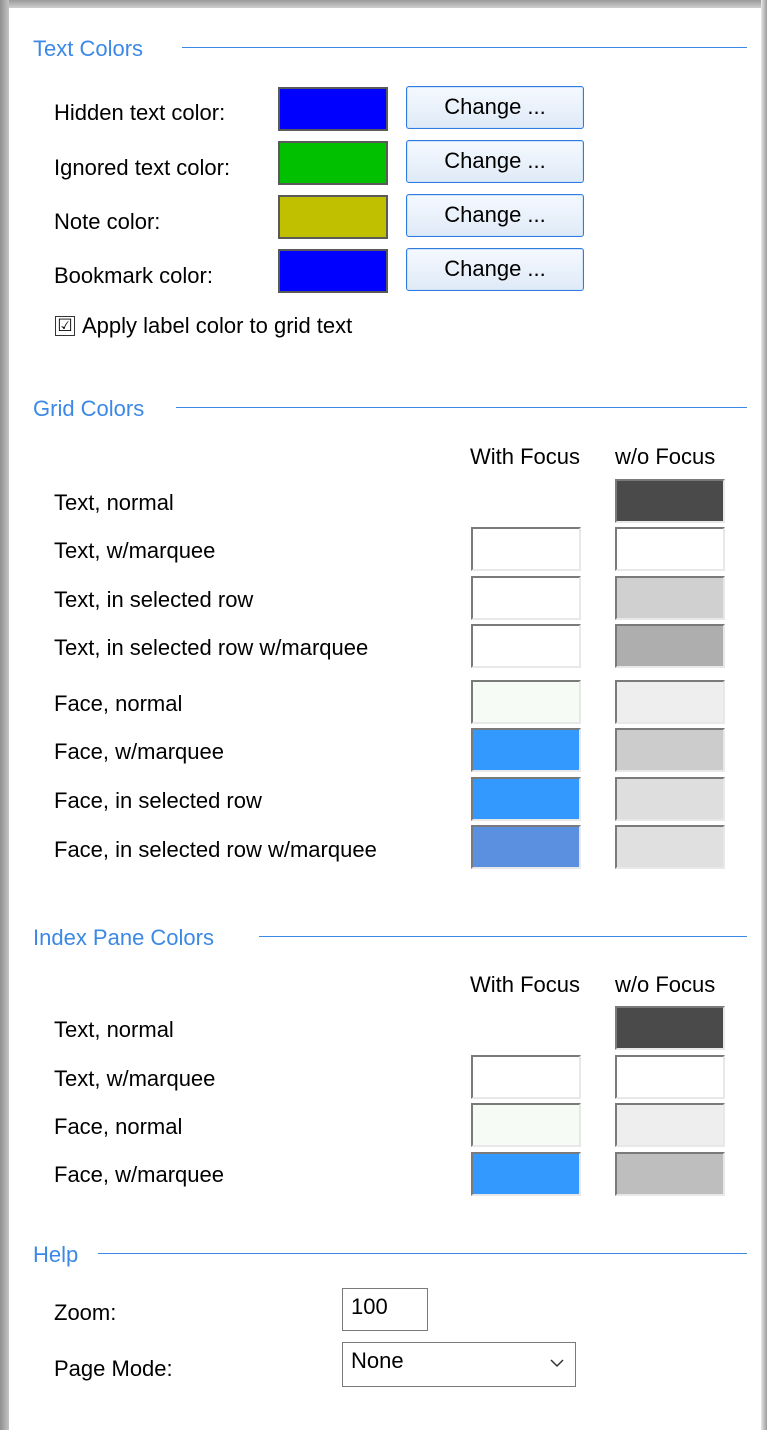 This screenshot has height=1430, width=767. I want to click on grid-text-selected-row-marquee-with-focus-swatch, so click(526, 646).